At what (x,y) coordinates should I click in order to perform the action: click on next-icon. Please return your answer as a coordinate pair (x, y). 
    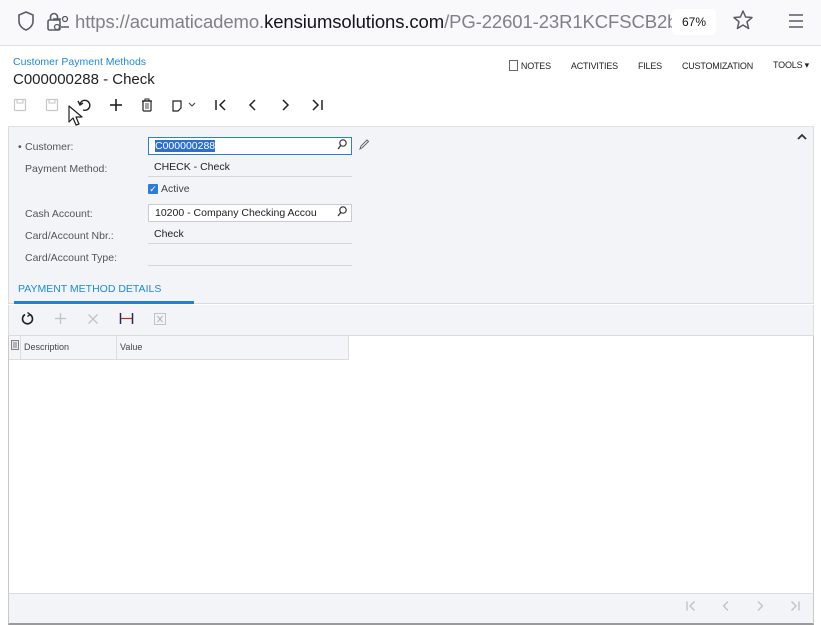
    Looking at the image, I should click on (286, 105).